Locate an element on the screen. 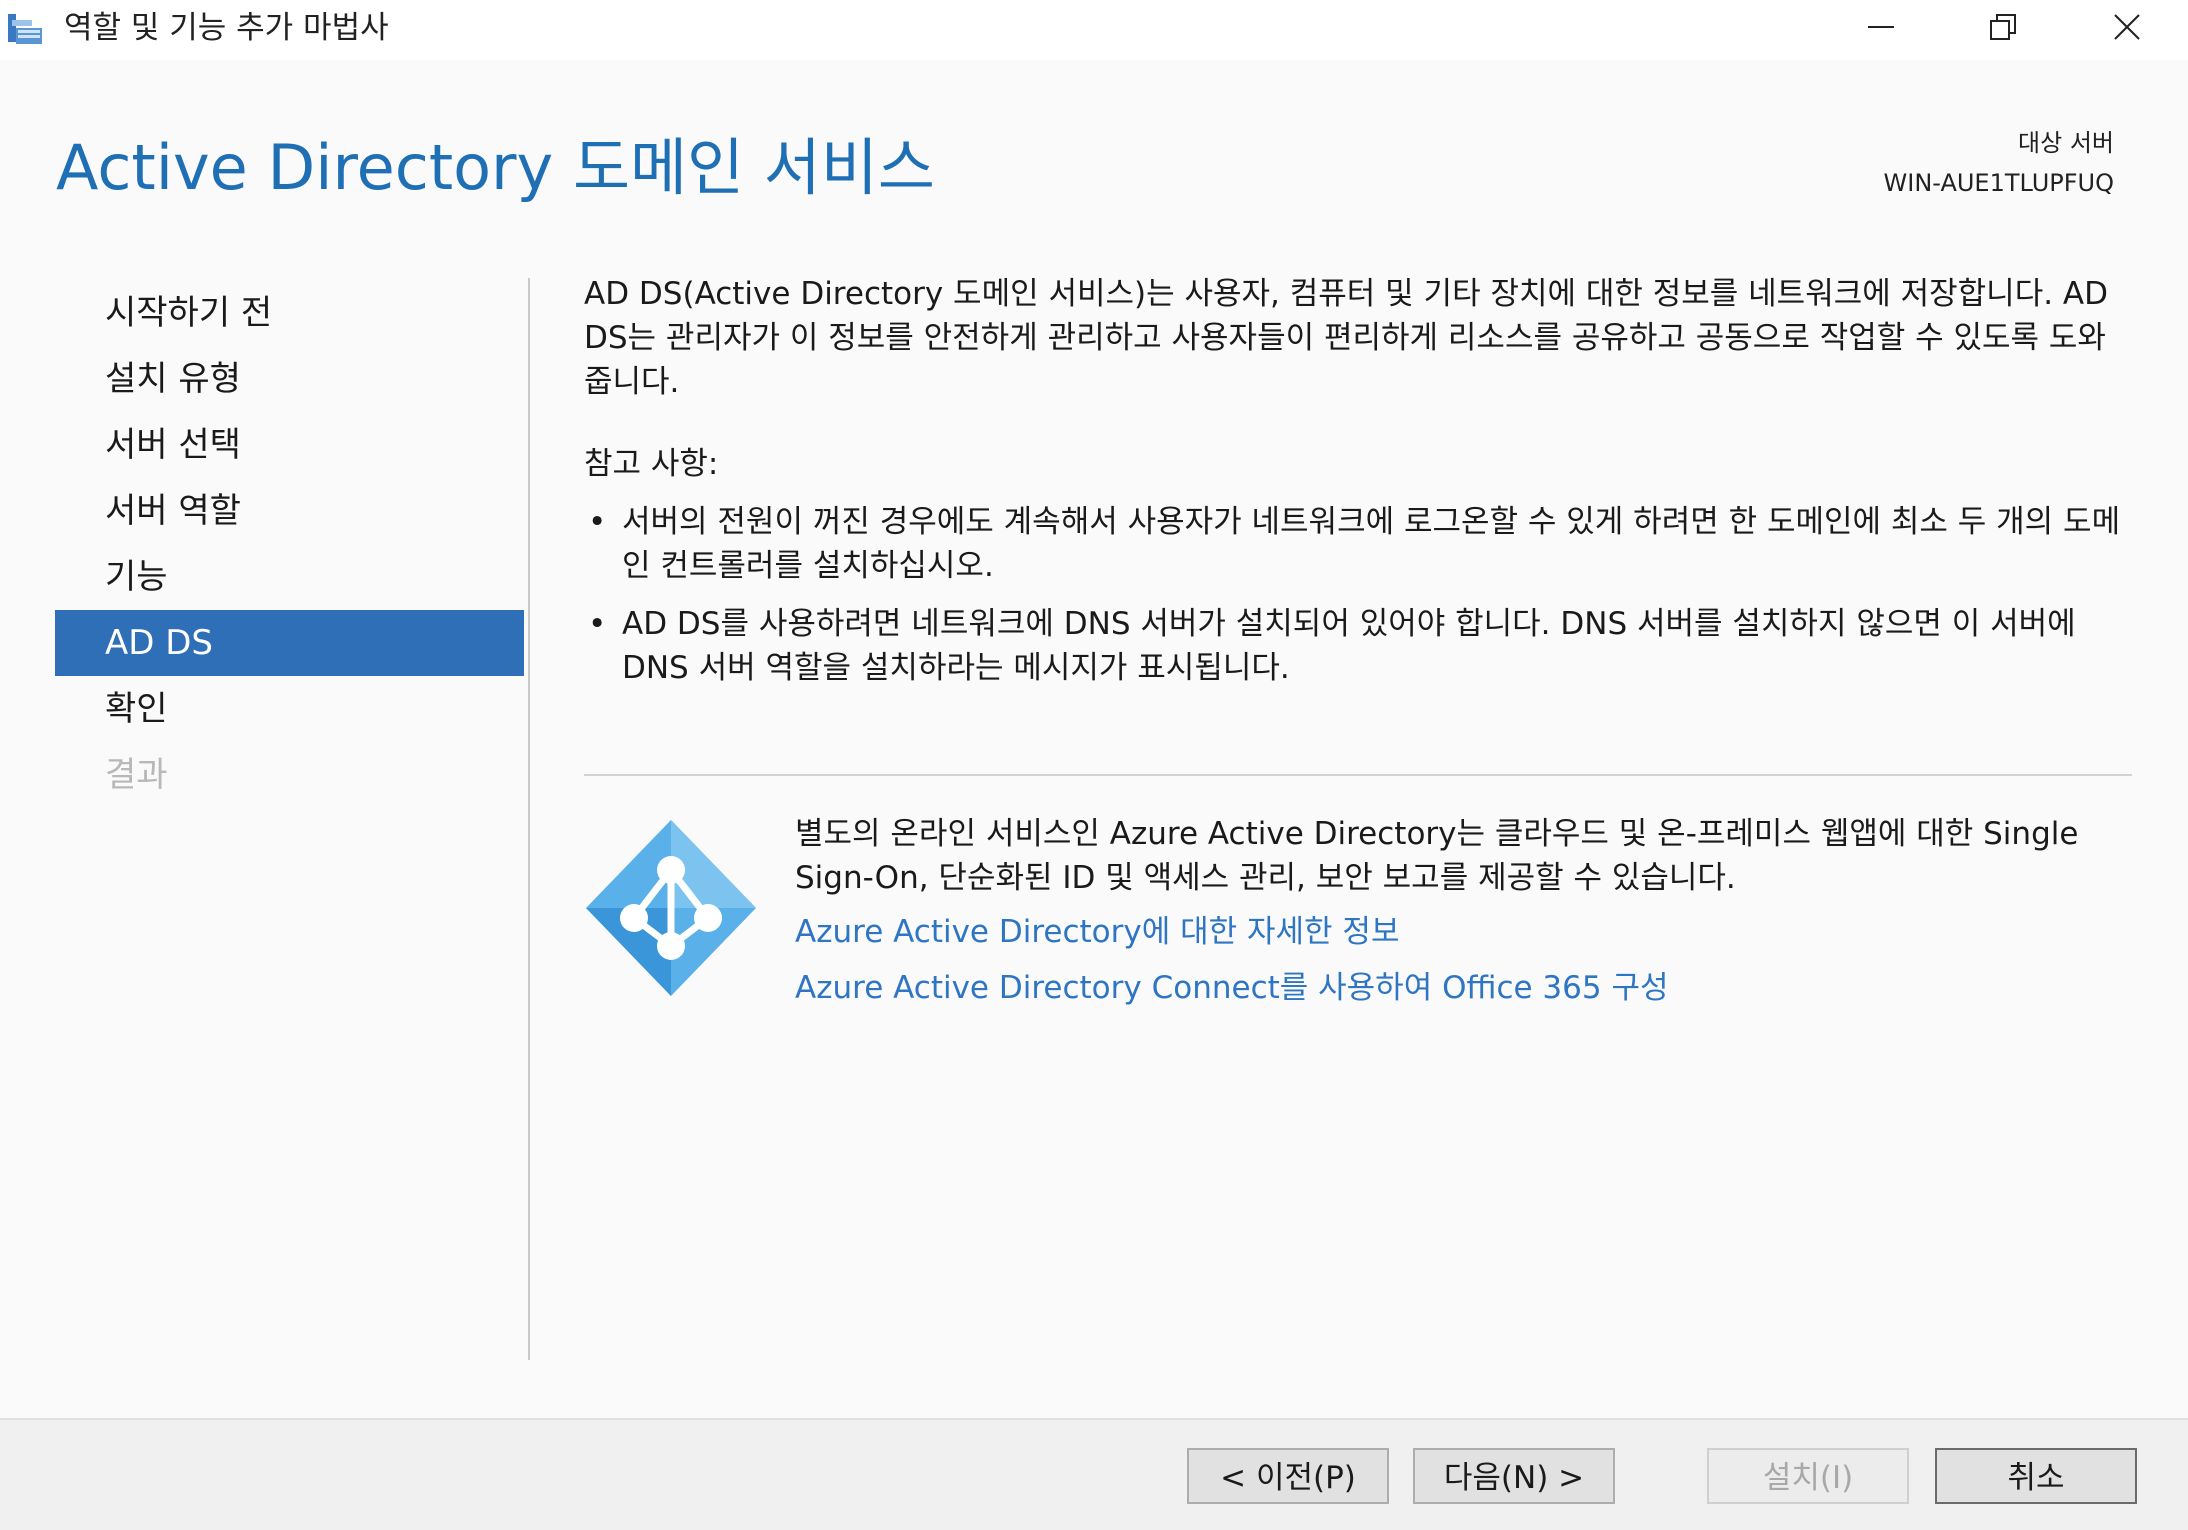 The height and width of the screenshot is (1530, 2188). close-icon is located at coordinates (2127, 27).